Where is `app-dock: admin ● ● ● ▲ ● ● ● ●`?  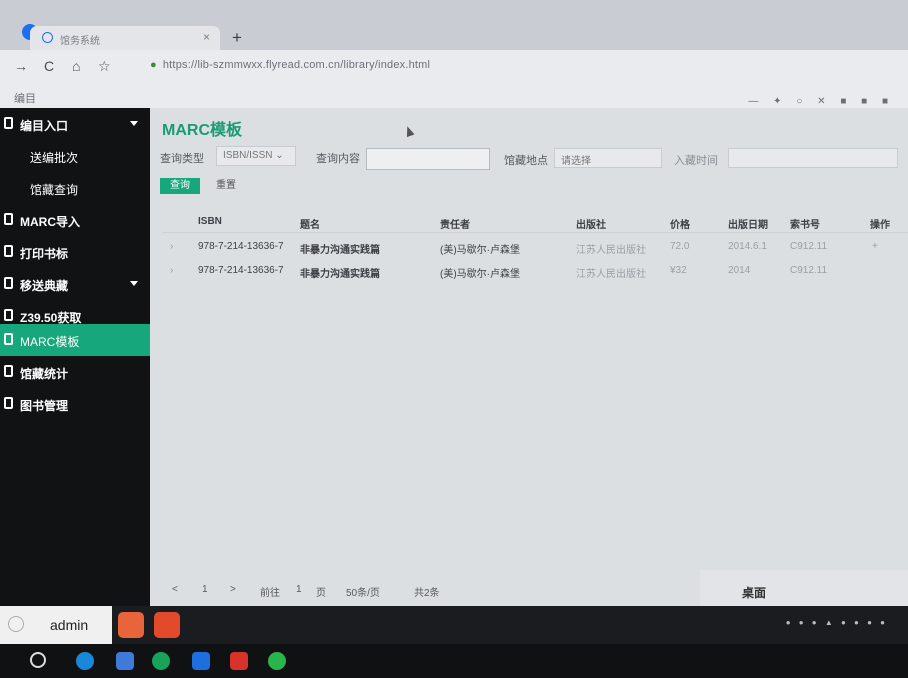 app-dock: admin ● ● ● ▲ ● ● ● ● is located at coordinates (454, 625).